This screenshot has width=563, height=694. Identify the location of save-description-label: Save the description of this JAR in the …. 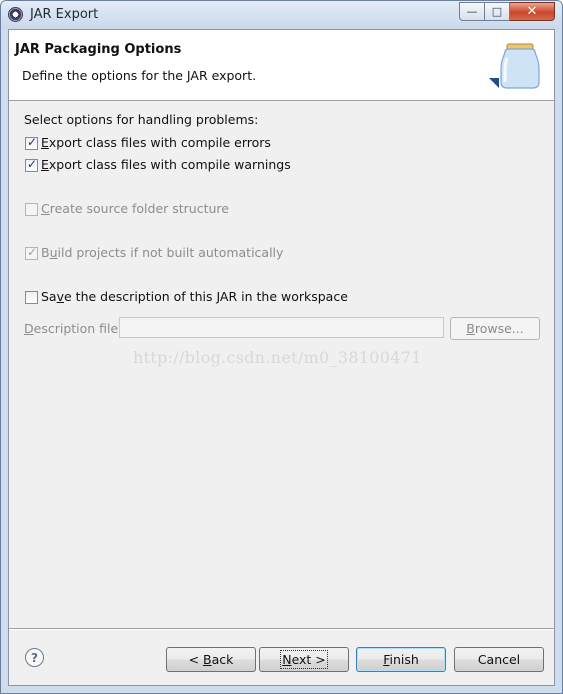
(194, 296).